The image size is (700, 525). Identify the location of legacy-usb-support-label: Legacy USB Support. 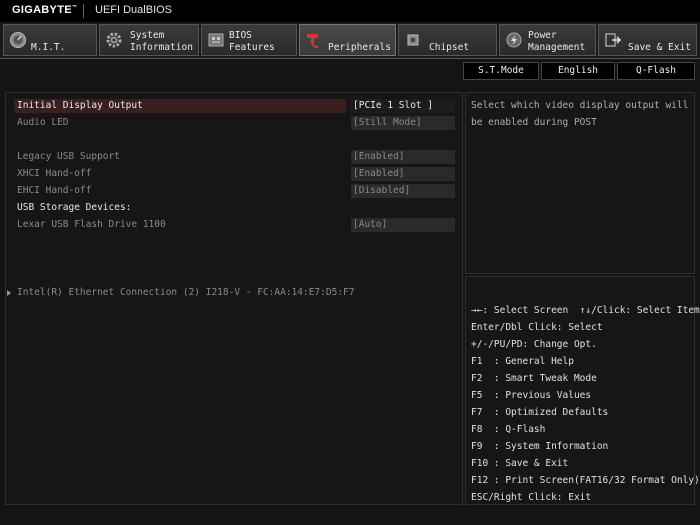
(68, 157).